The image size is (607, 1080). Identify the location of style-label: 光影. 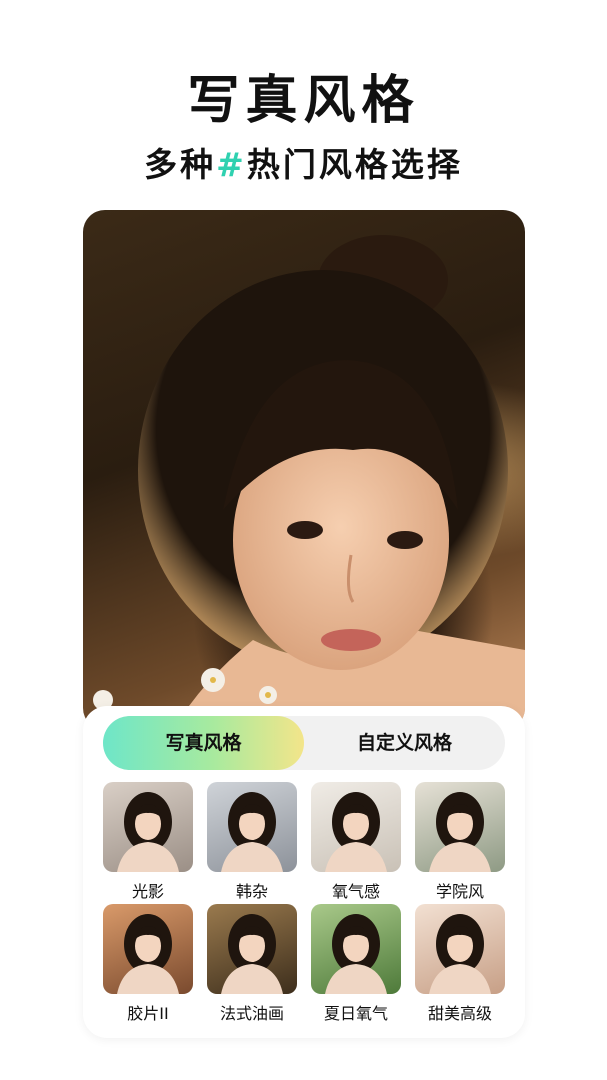
(147, 891).